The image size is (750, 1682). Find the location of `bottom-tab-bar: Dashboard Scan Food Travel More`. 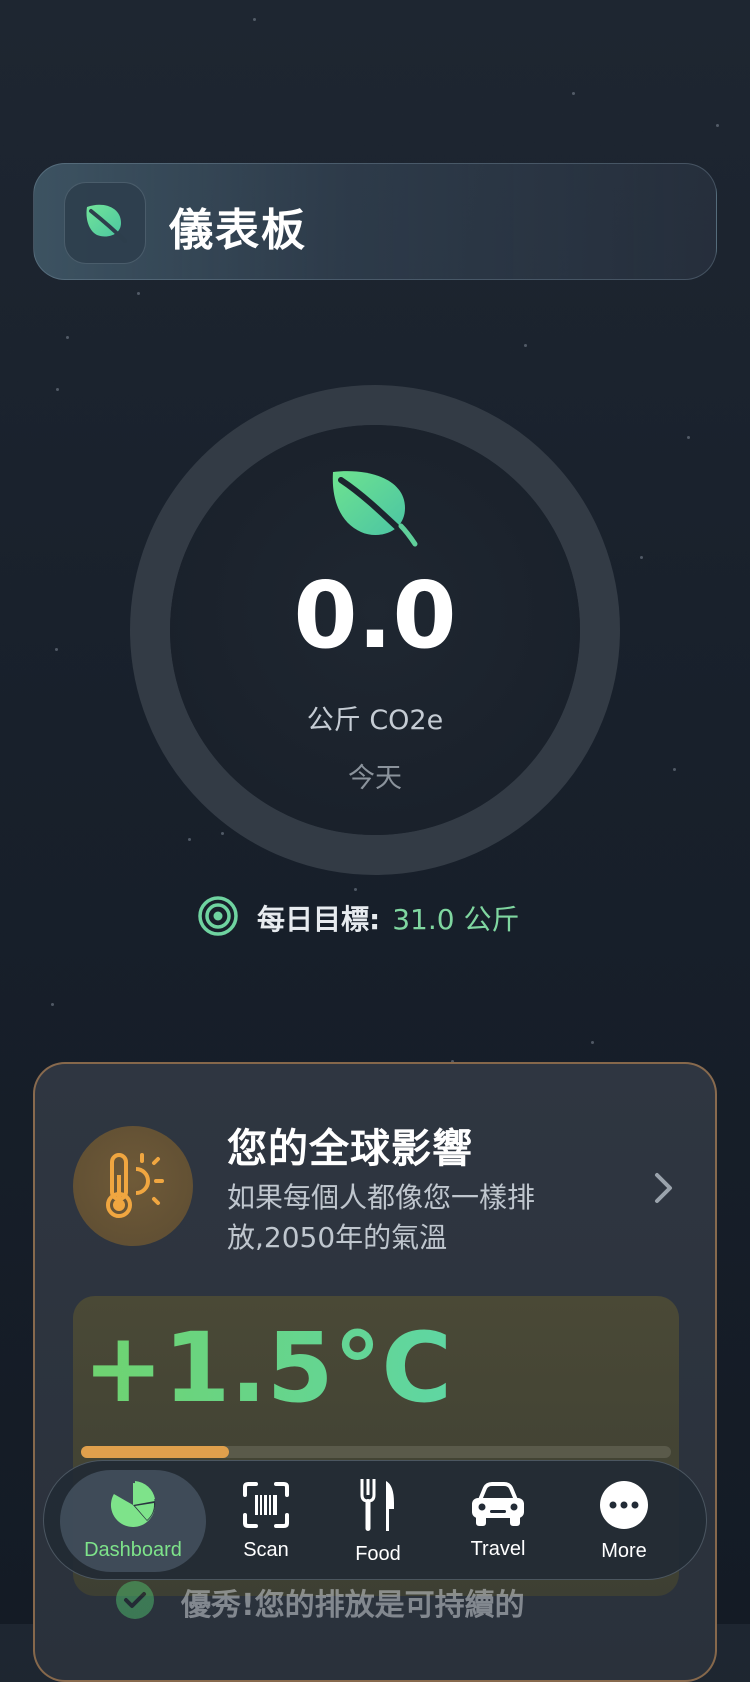

bottom-tab-bar: Dashboard Scan Food Travel More is located at coordinates (375, 1520).